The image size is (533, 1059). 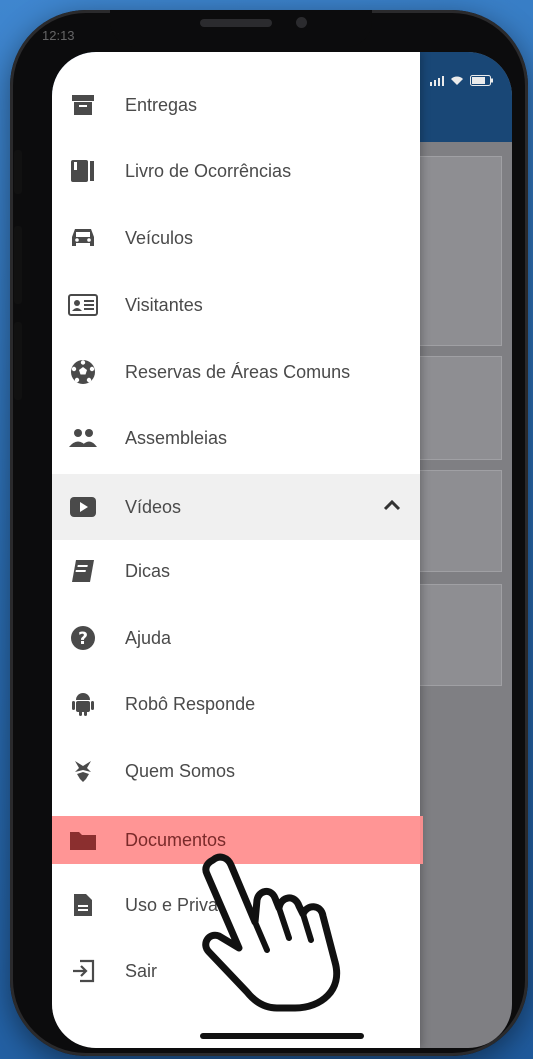 What do you see at coordinates (83, 372) in the screenshot?
I see `soccer-ball-icon` at bounding box center [83, 372].